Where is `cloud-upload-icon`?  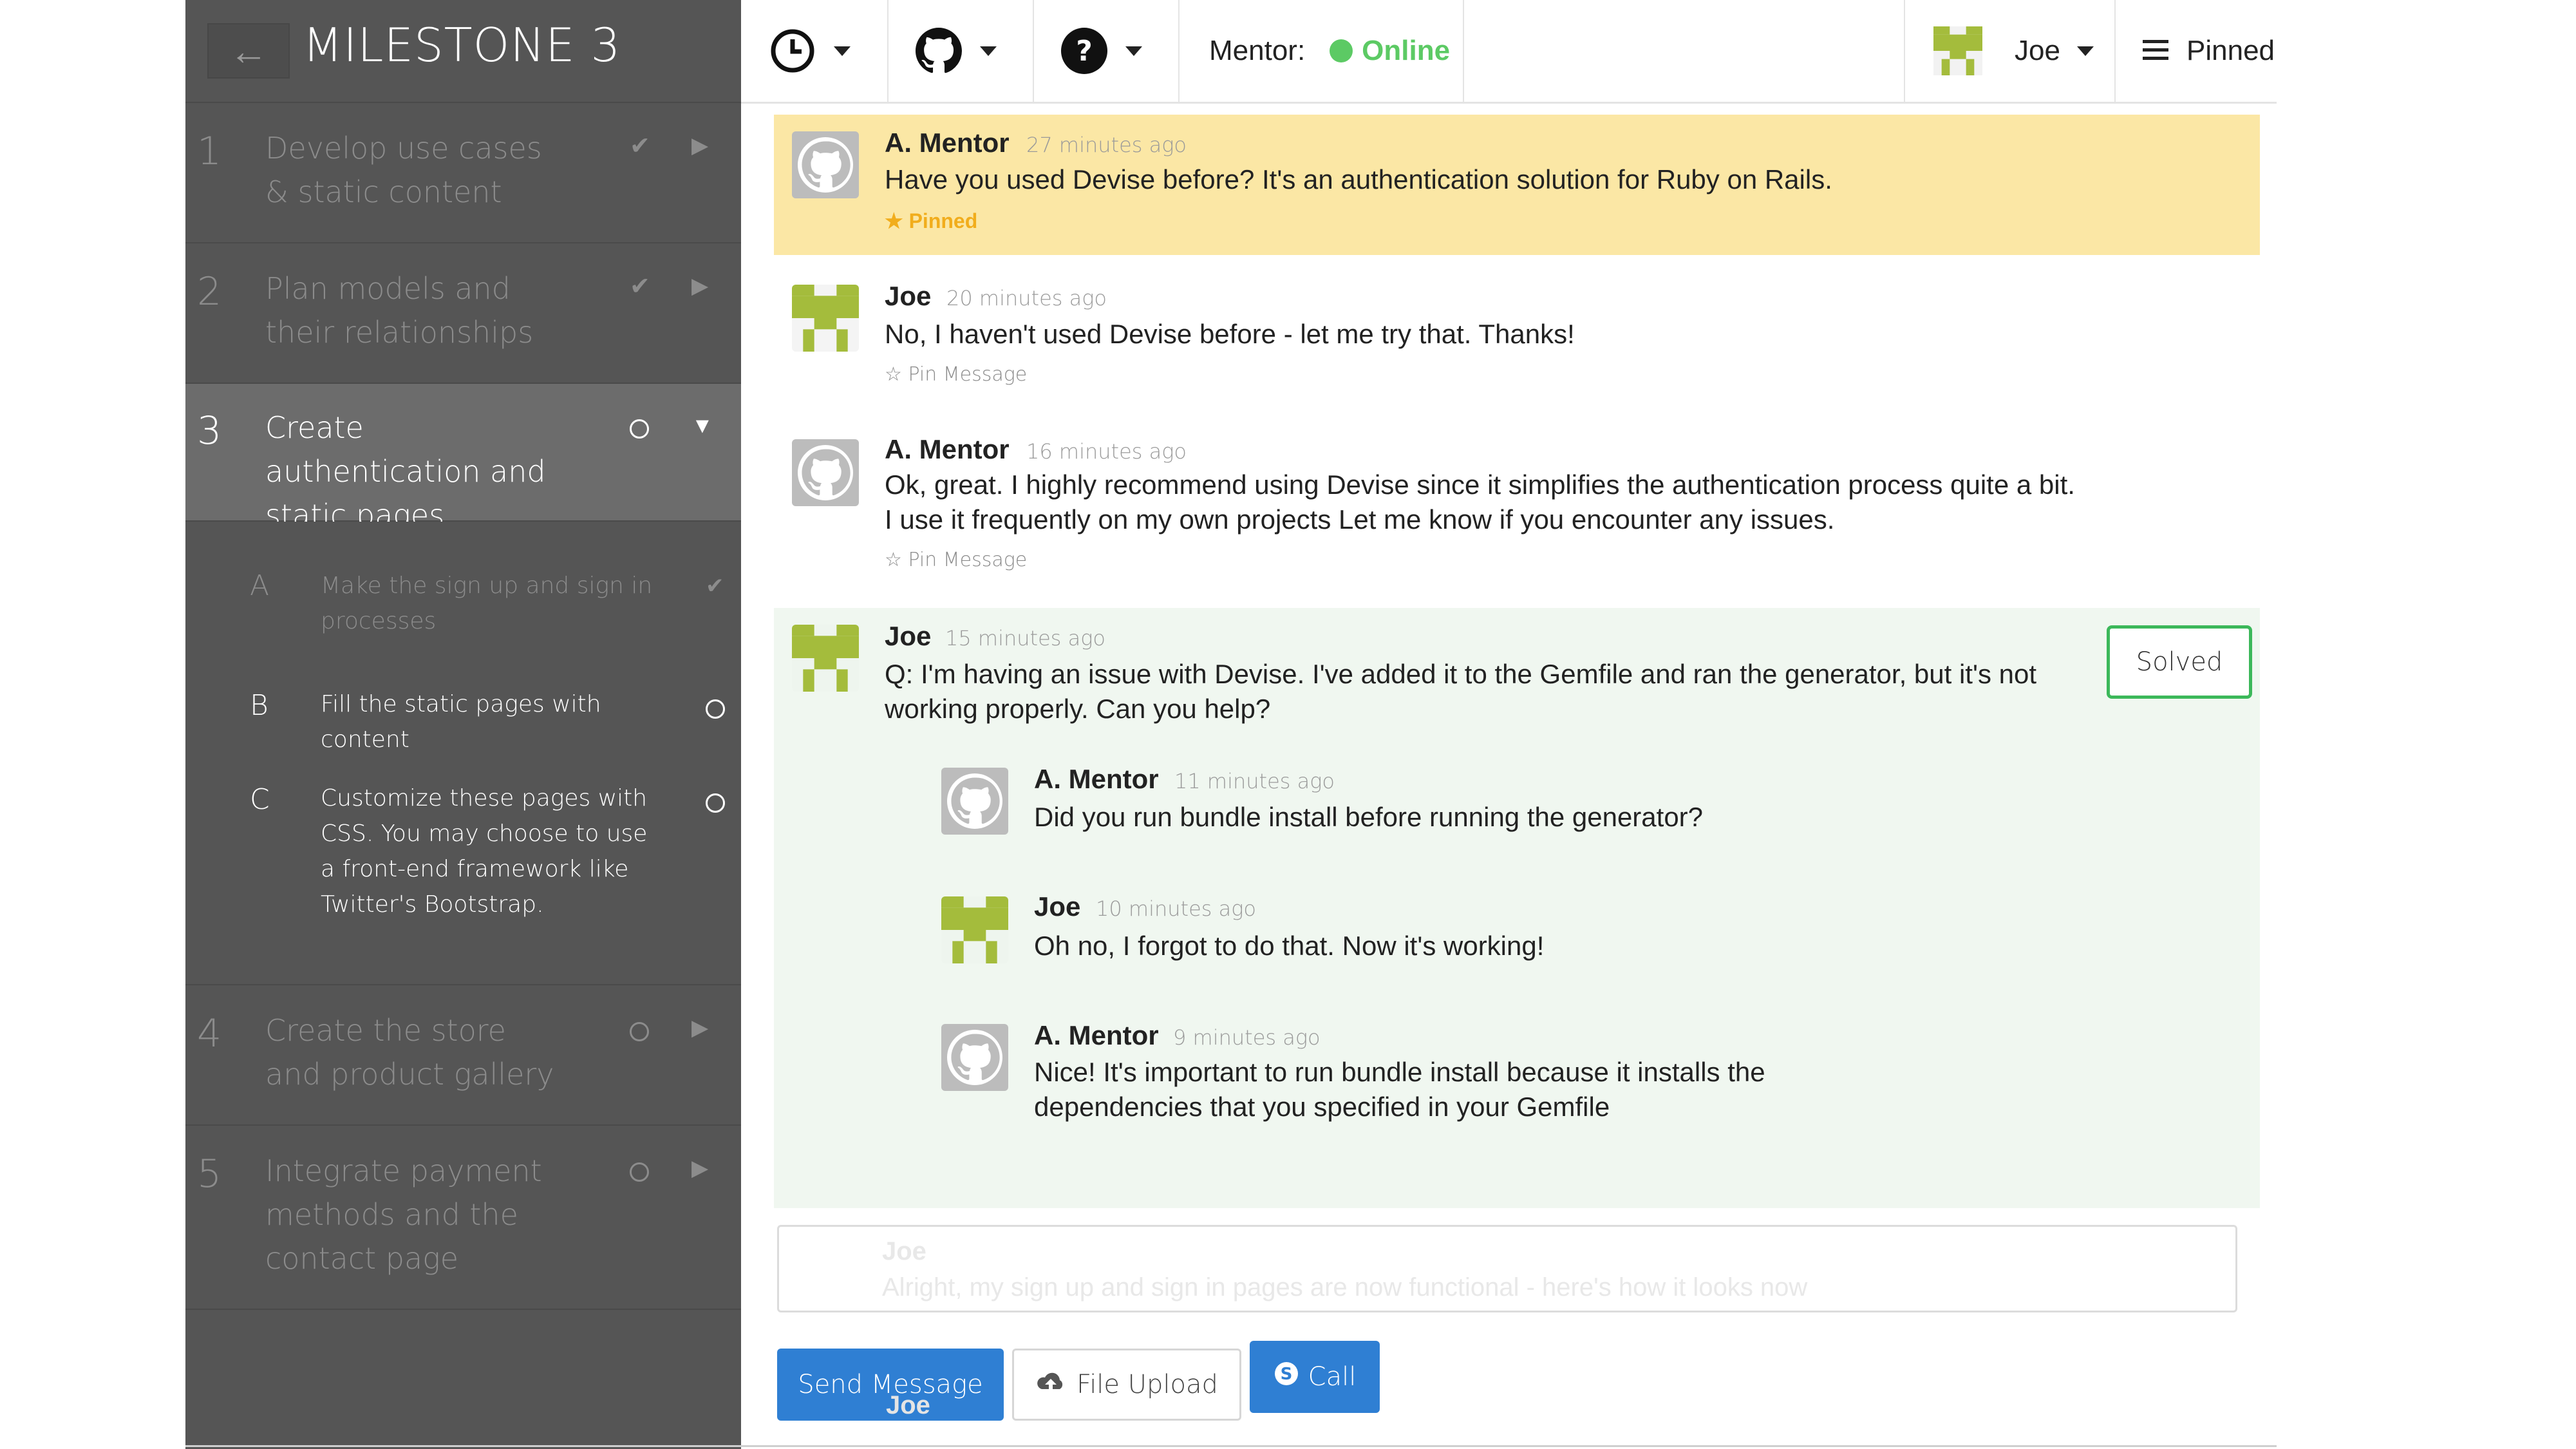
cloud-upload-icon is located at coordinates (1050, 1384).